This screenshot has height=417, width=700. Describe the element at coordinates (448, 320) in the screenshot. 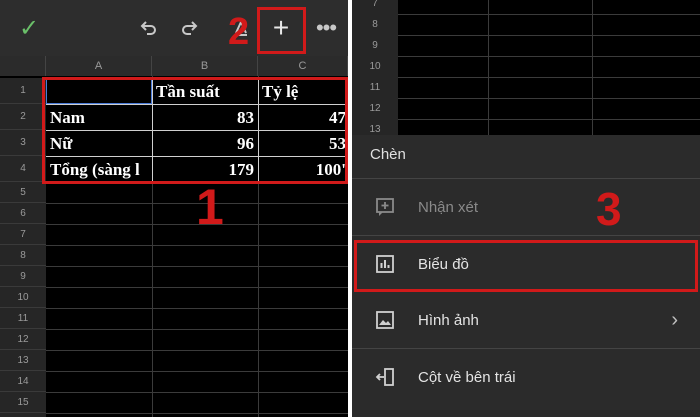

I see `menu-item-label: Hình ảnh` at that location.